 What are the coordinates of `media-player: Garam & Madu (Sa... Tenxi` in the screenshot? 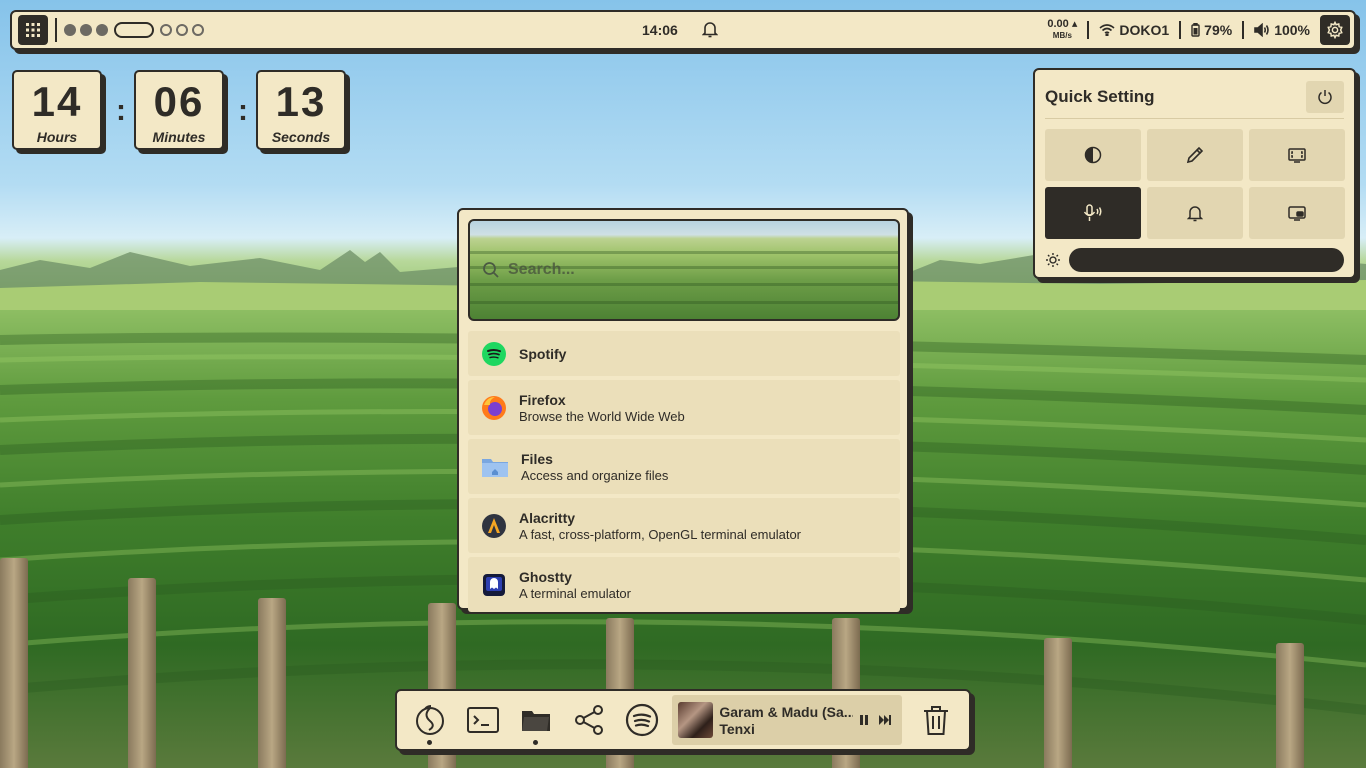 It's located at (787, 720).